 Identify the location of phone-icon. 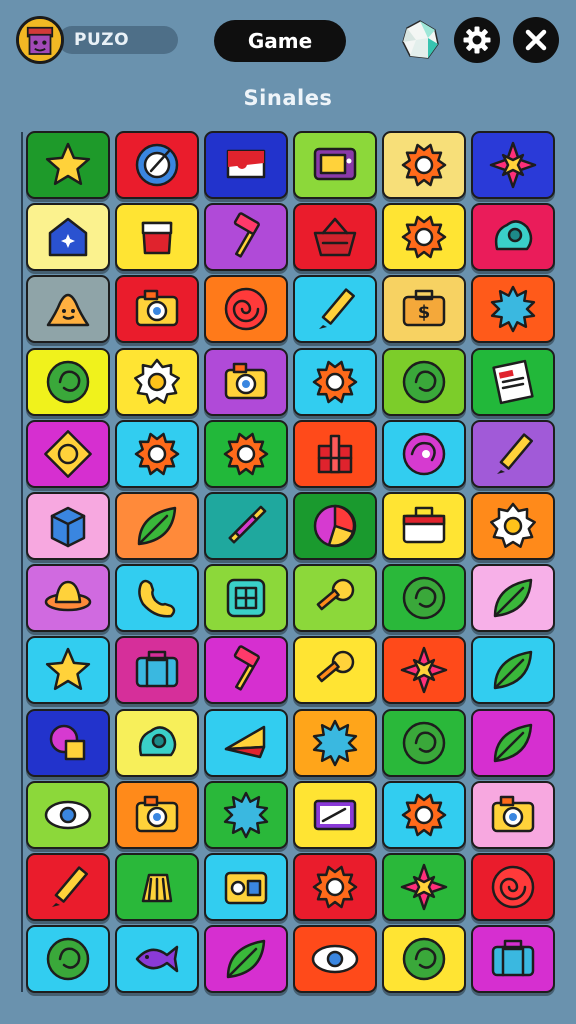
(157, 598).